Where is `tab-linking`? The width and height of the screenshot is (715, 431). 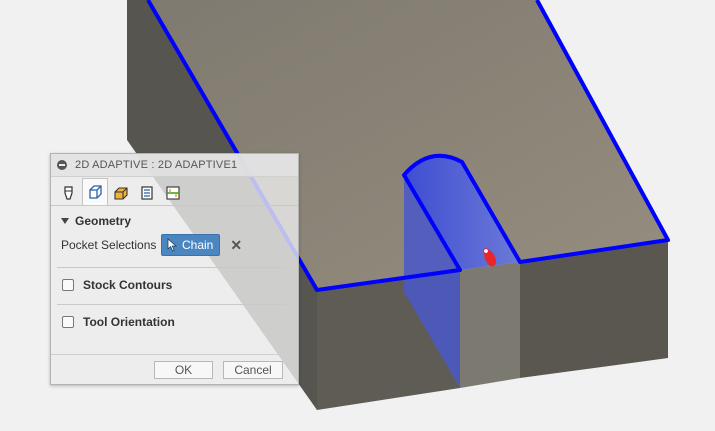 tab-linking is located at coordinates (173, 192).